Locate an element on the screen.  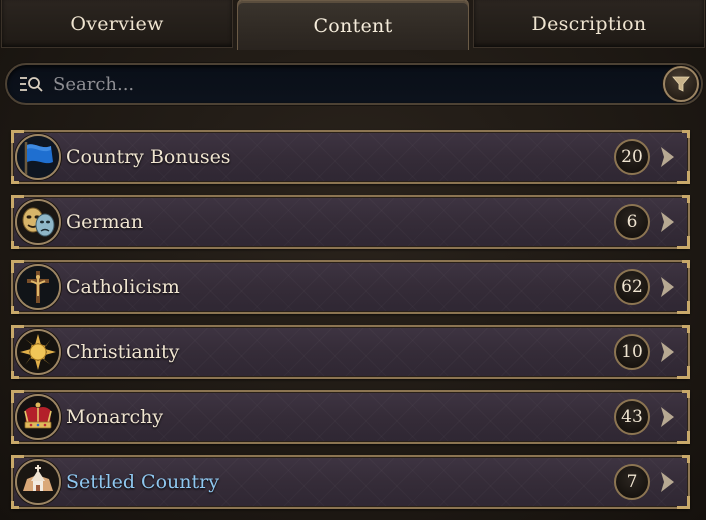
funnel-icon is located at coordinates (681, 84).